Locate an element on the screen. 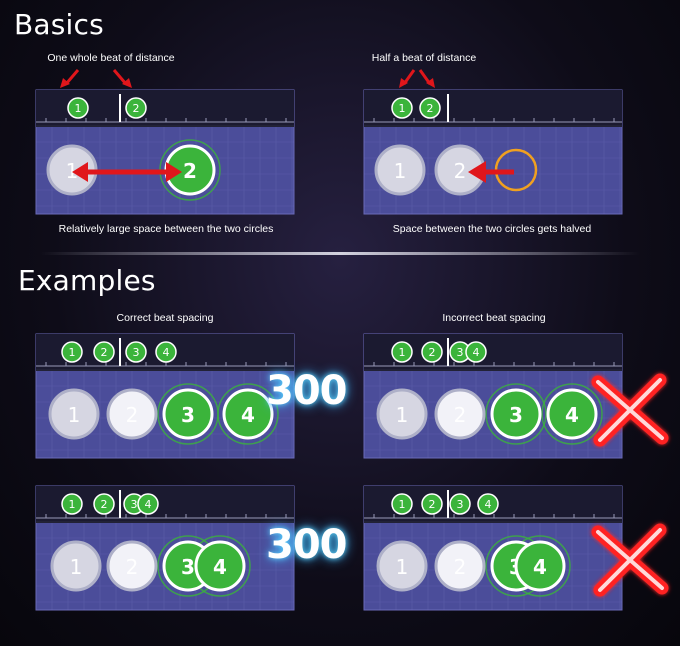  score-300-bottom: 300 is located at coordinates (306, 545).